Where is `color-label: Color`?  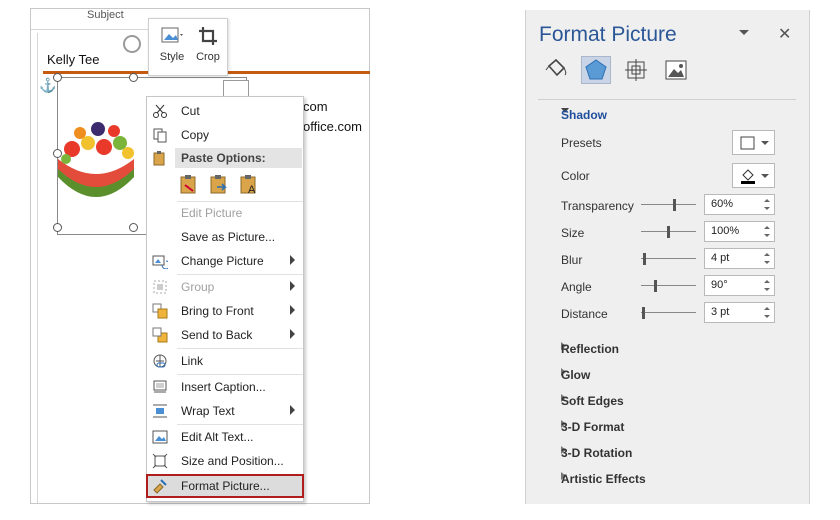 color-label: Color is located at coordinates (575, 176).